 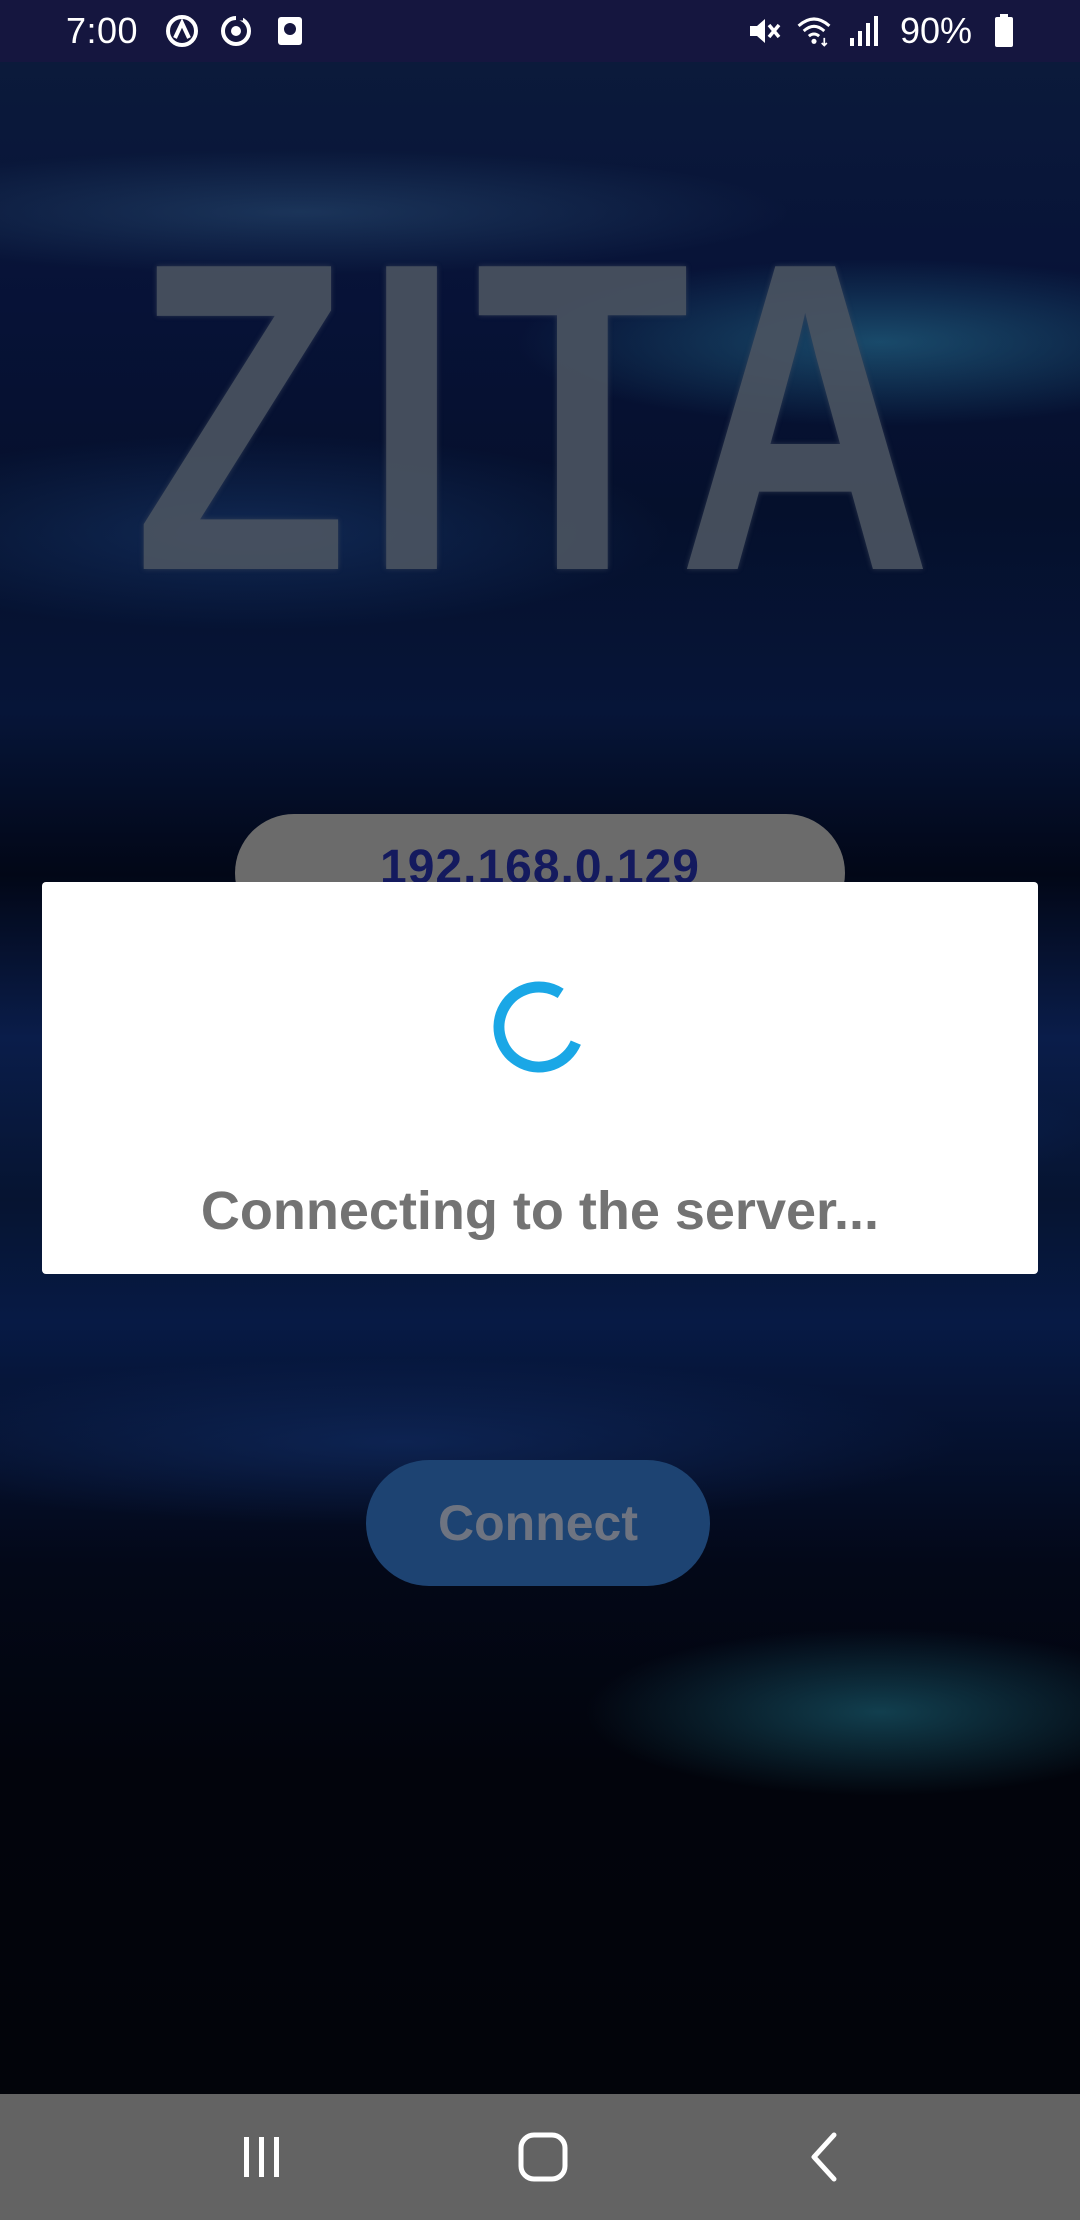 I want to click on screenshot-icon, so click(x=290, y=31).